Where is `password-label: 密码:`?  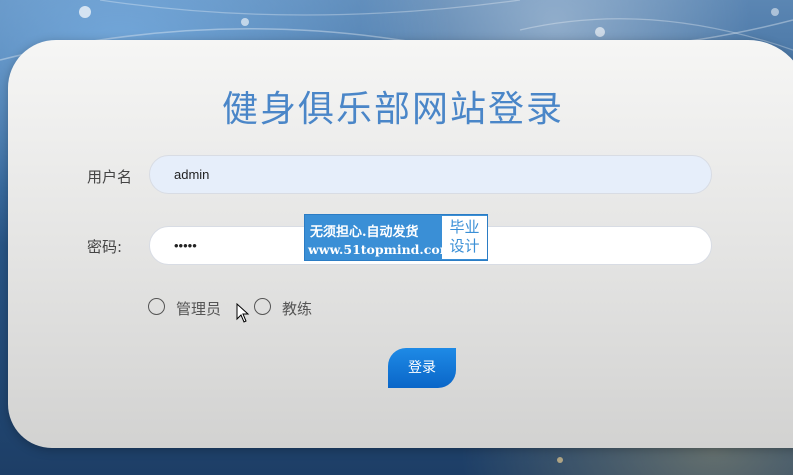
password-label: 密码: is located at coordinates (105, 247).